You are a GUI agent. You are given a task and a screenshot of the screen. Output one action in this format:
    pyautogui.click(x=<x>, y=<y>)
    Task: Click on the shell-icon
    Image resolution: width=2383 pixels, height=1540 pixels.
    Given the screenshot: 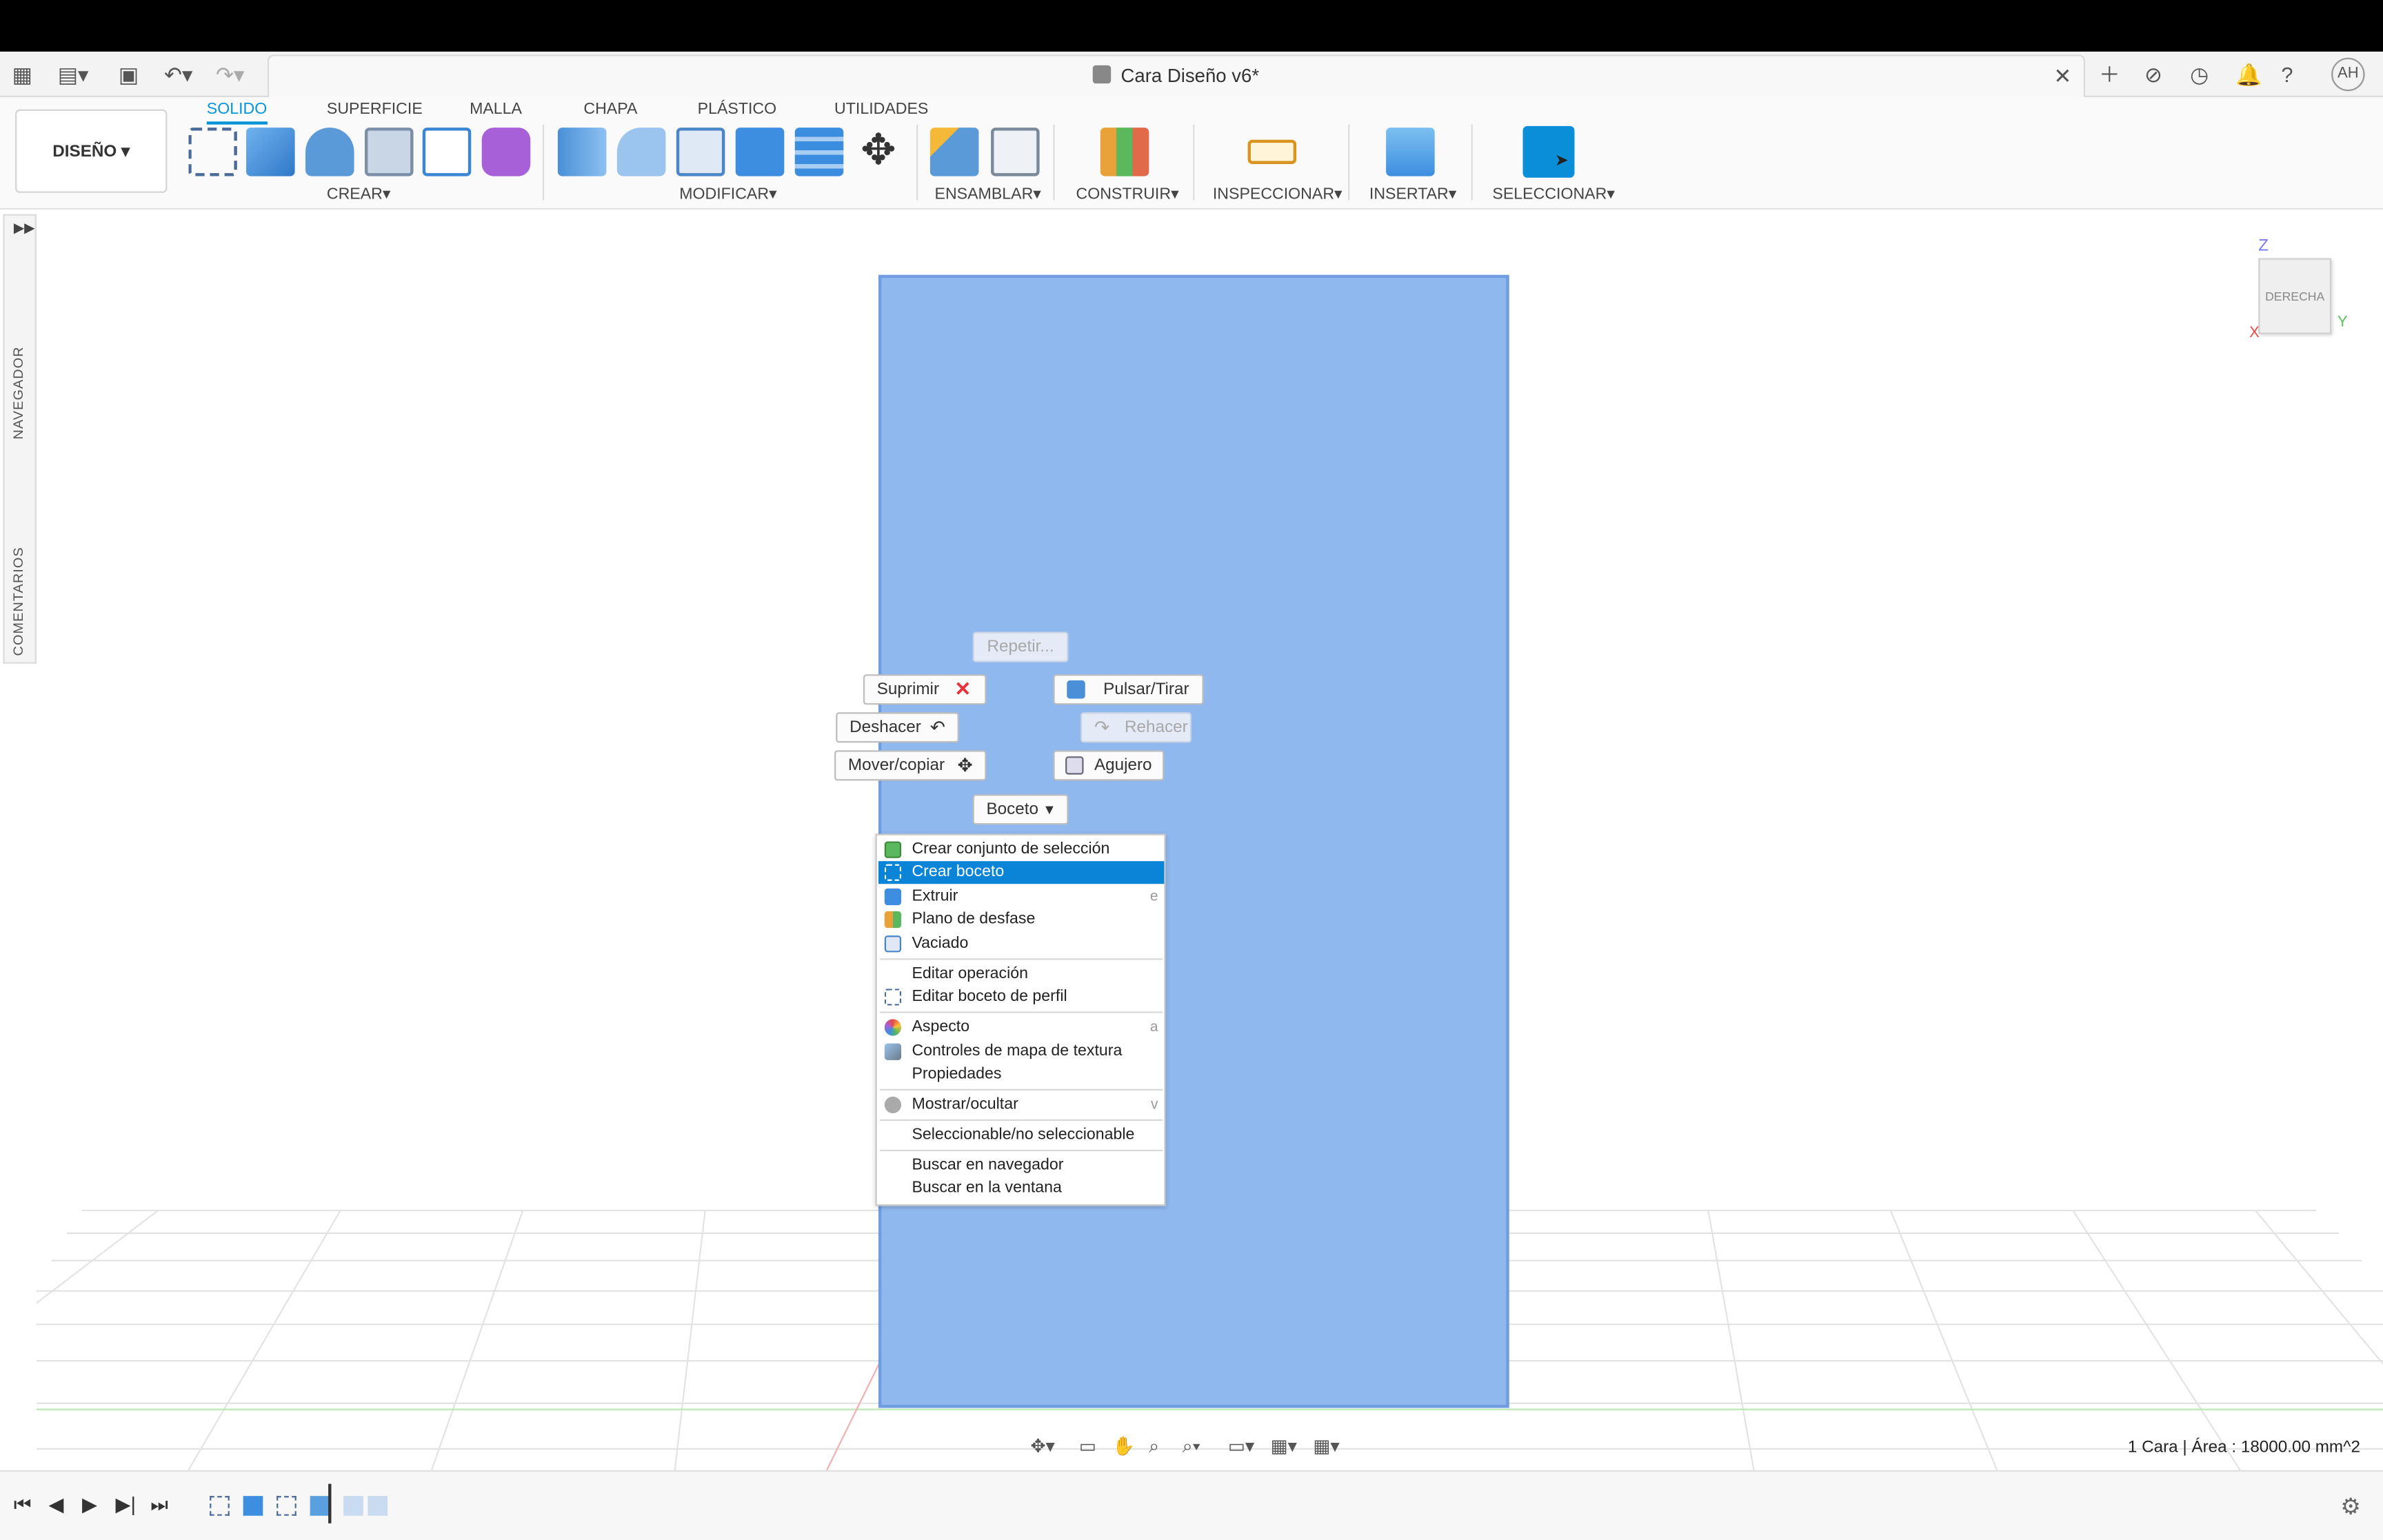 What is the action you would take?
    pyautogui.click(x=700, y=152)
    